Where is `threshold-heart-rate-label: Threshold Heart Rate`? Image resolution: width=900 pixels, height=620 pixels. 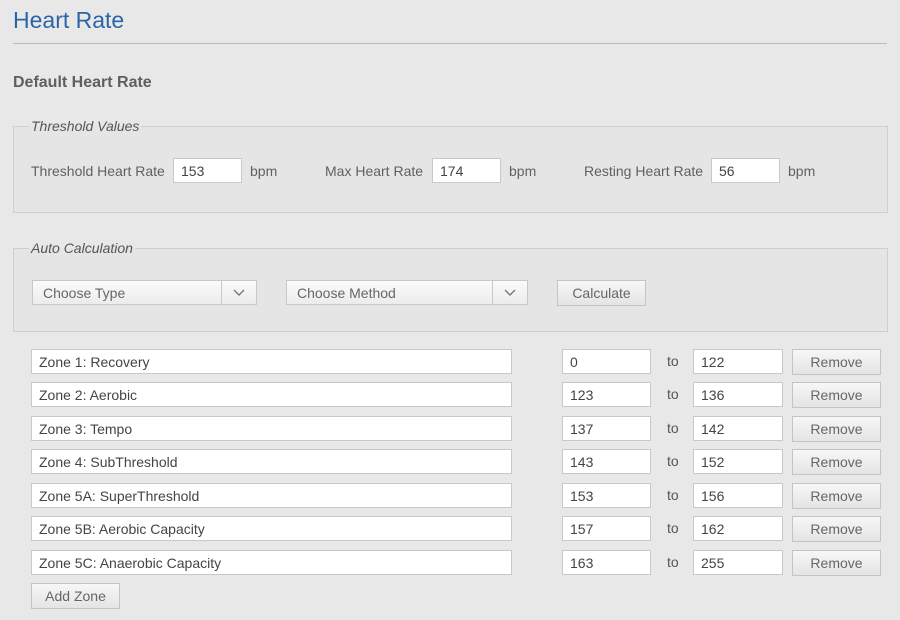 threshold-heart-rate-label: Threshold Heart Rate is located at coordinates (98, 171).